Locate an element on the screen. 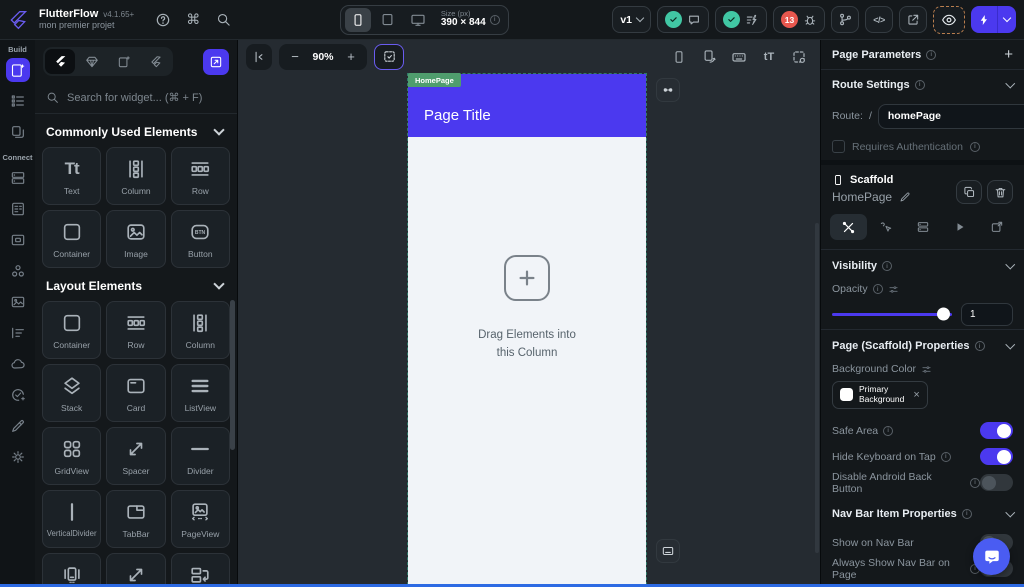 The height and width of the screenshot is (587, 1024). help-button is located at coordinates (163, 20).